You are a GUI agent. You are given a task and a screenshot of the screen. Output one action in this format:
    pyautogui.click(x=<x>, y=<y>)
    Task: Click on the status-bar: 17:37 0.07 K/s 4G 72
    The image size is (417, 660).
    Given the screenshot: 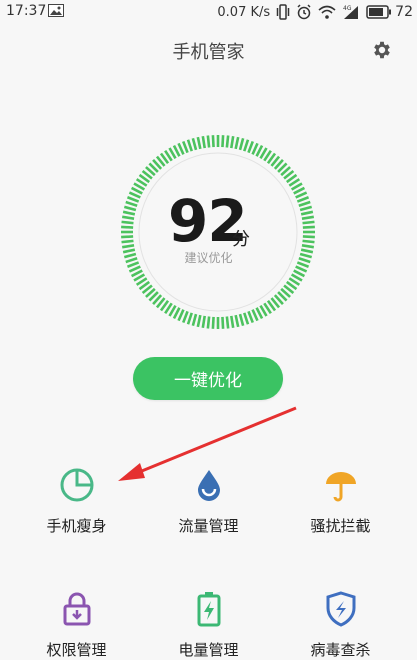 What is the action you would take?
    pyautogui.click(x=208, y=12)
    